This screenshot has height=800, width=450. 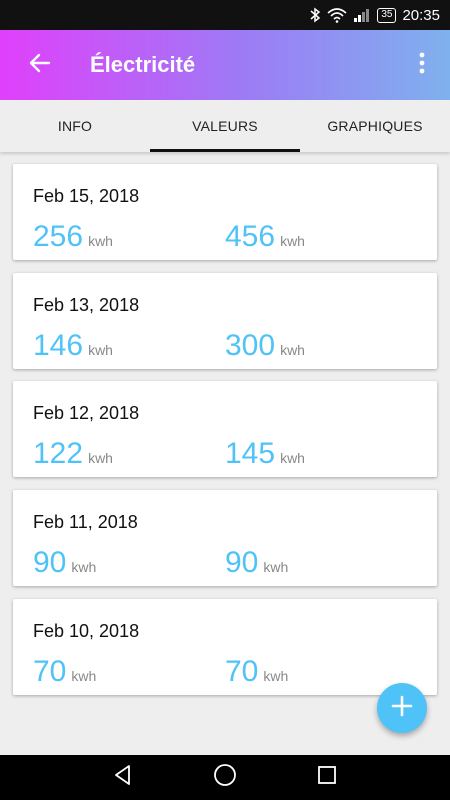 I want to click on more-vert-icon, so click(x=422, y=65).